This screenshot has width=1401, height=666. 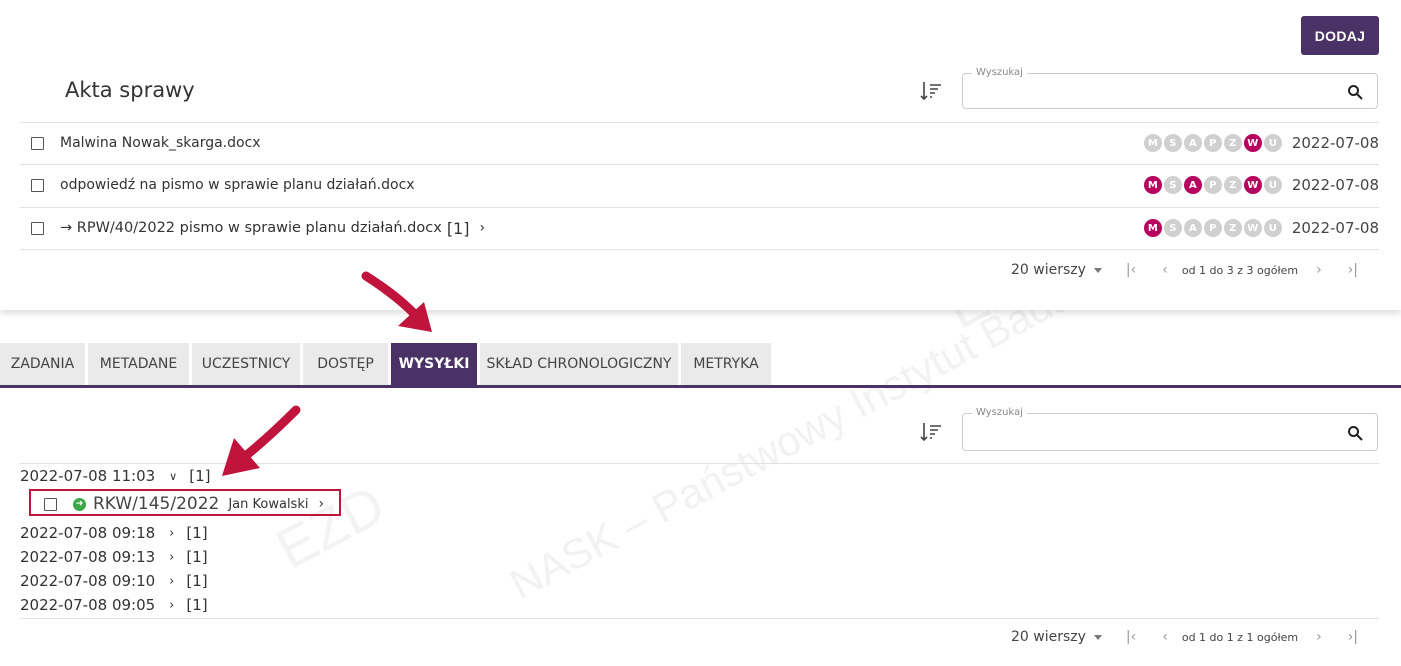 What do you see at coordinates (268, 504) in the screenshot?
I see `shipment-recipient: Jan Kowalski` at bounding box center [268, 504].